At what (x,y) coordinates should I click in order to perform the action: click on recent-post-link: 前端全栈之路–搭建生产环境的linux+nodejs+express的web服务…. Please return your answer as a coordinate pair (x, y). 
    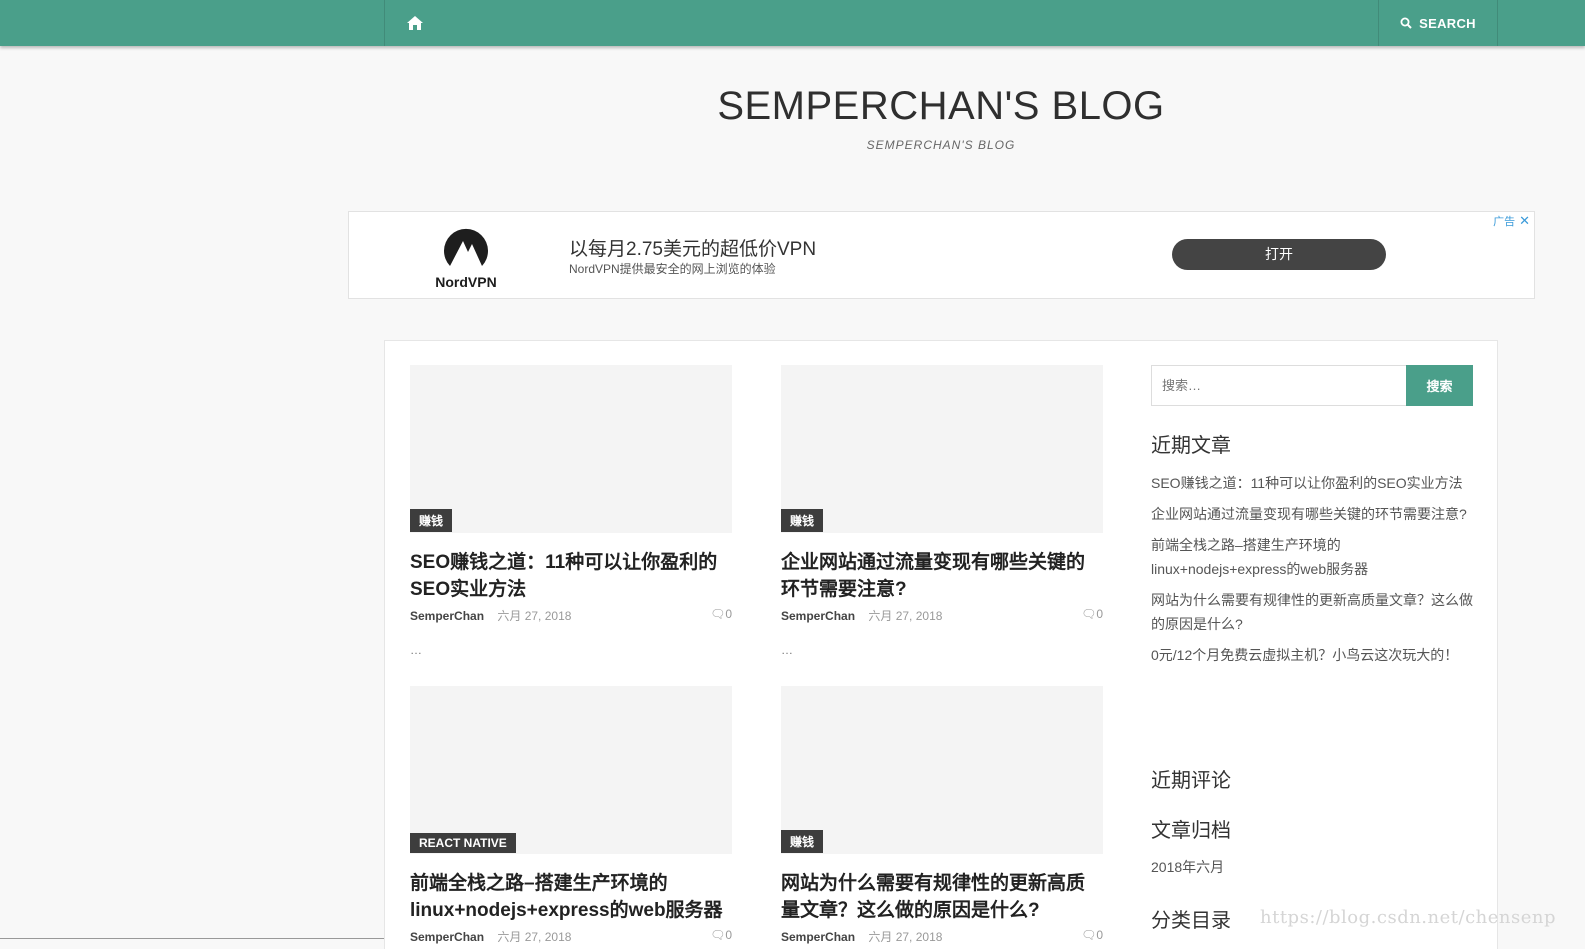
    Looking at the image, I should click on (1312, 557).